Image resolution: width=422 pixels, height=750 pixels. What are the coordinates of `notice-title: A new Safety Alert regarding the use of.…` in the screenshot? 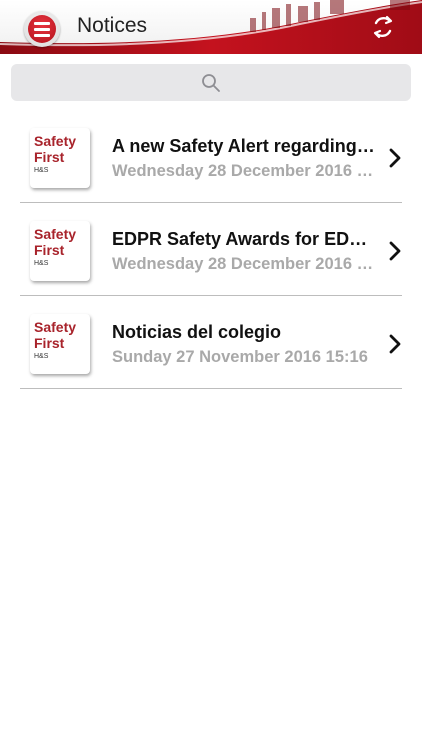 It's located at (244, 146).